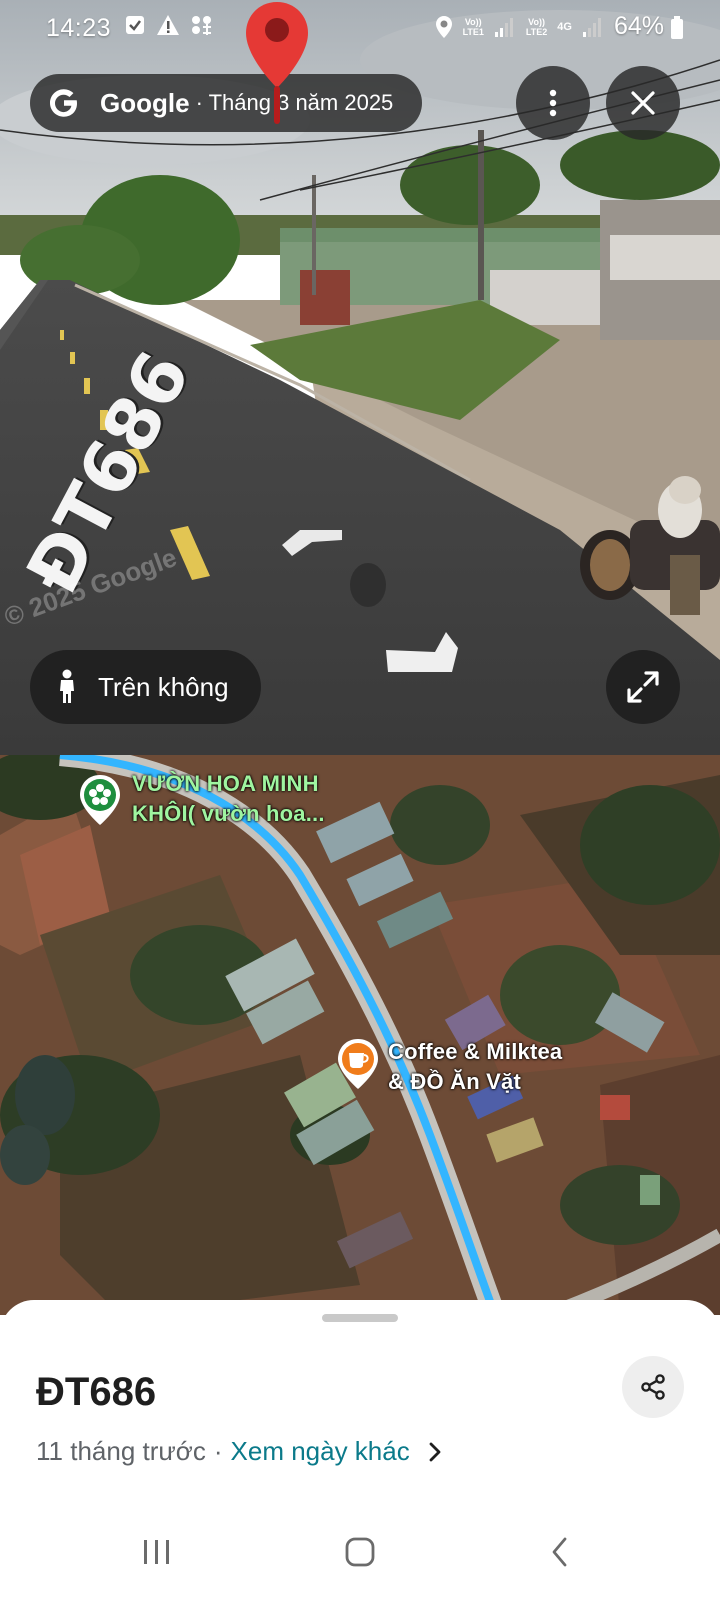 This screenshot has height=1600, width=720. Describe the element at coordinates (67, 686) in the screenshot. I see `pegman-icon` at that location.